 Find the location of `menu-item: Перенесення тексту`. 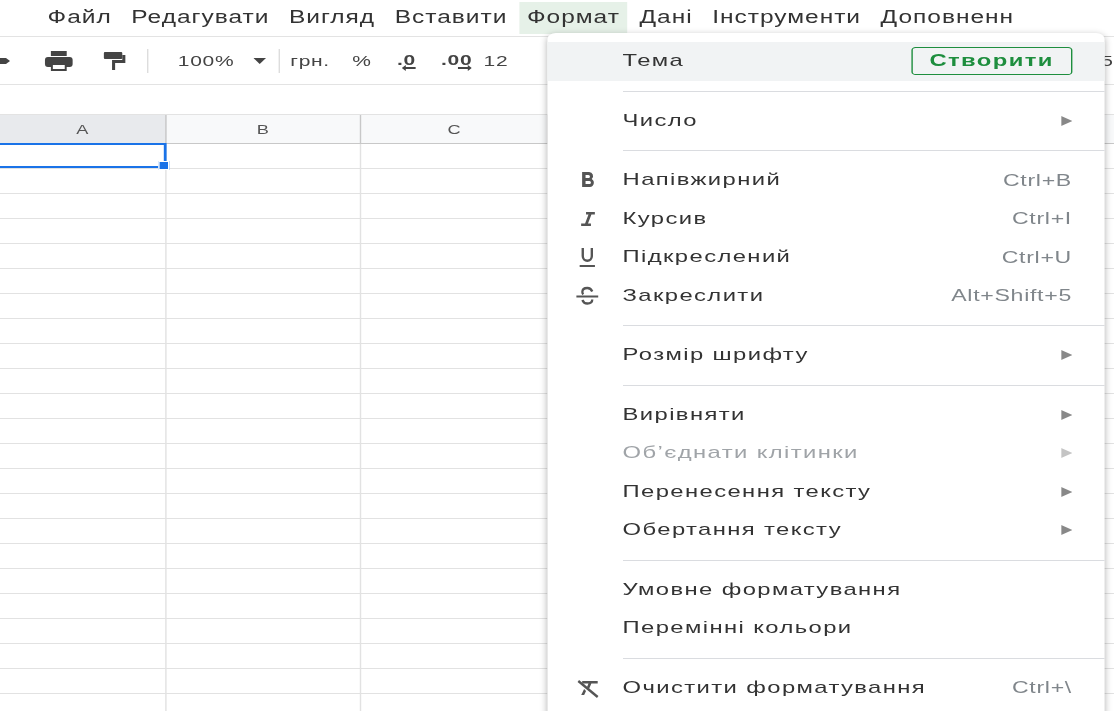

menu-item: Перенесення тексту is located at coordinates (825, 491).